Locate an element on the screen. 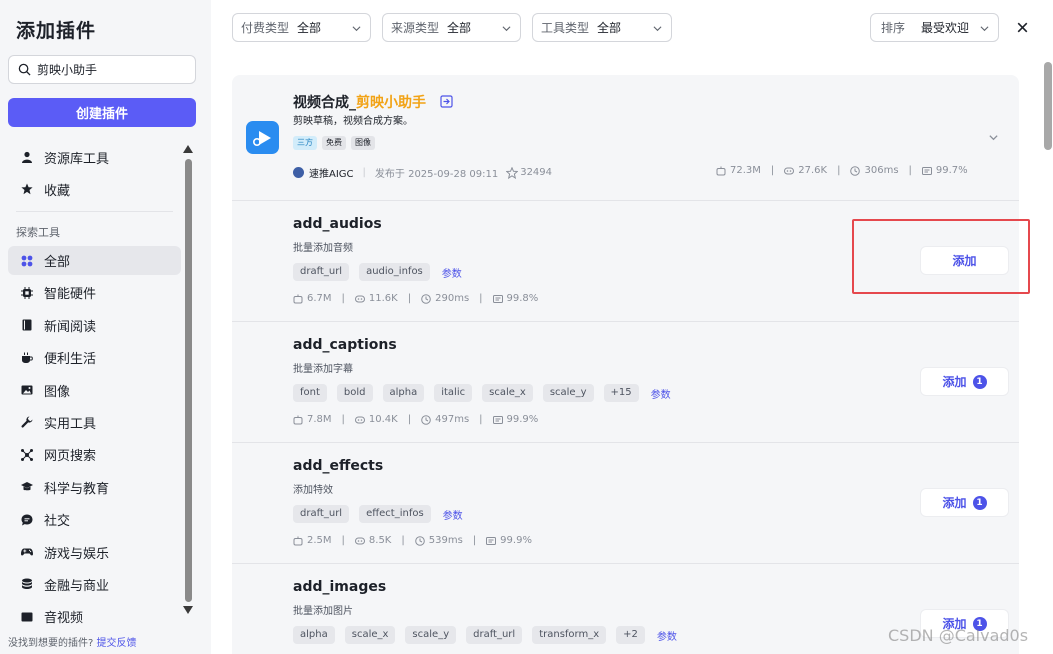 The height and width of the screenshot is (654, 1053). tool-stats: 6.7M | 11.6K | 290ms | 99.8% is located at coordinates (415, 298).